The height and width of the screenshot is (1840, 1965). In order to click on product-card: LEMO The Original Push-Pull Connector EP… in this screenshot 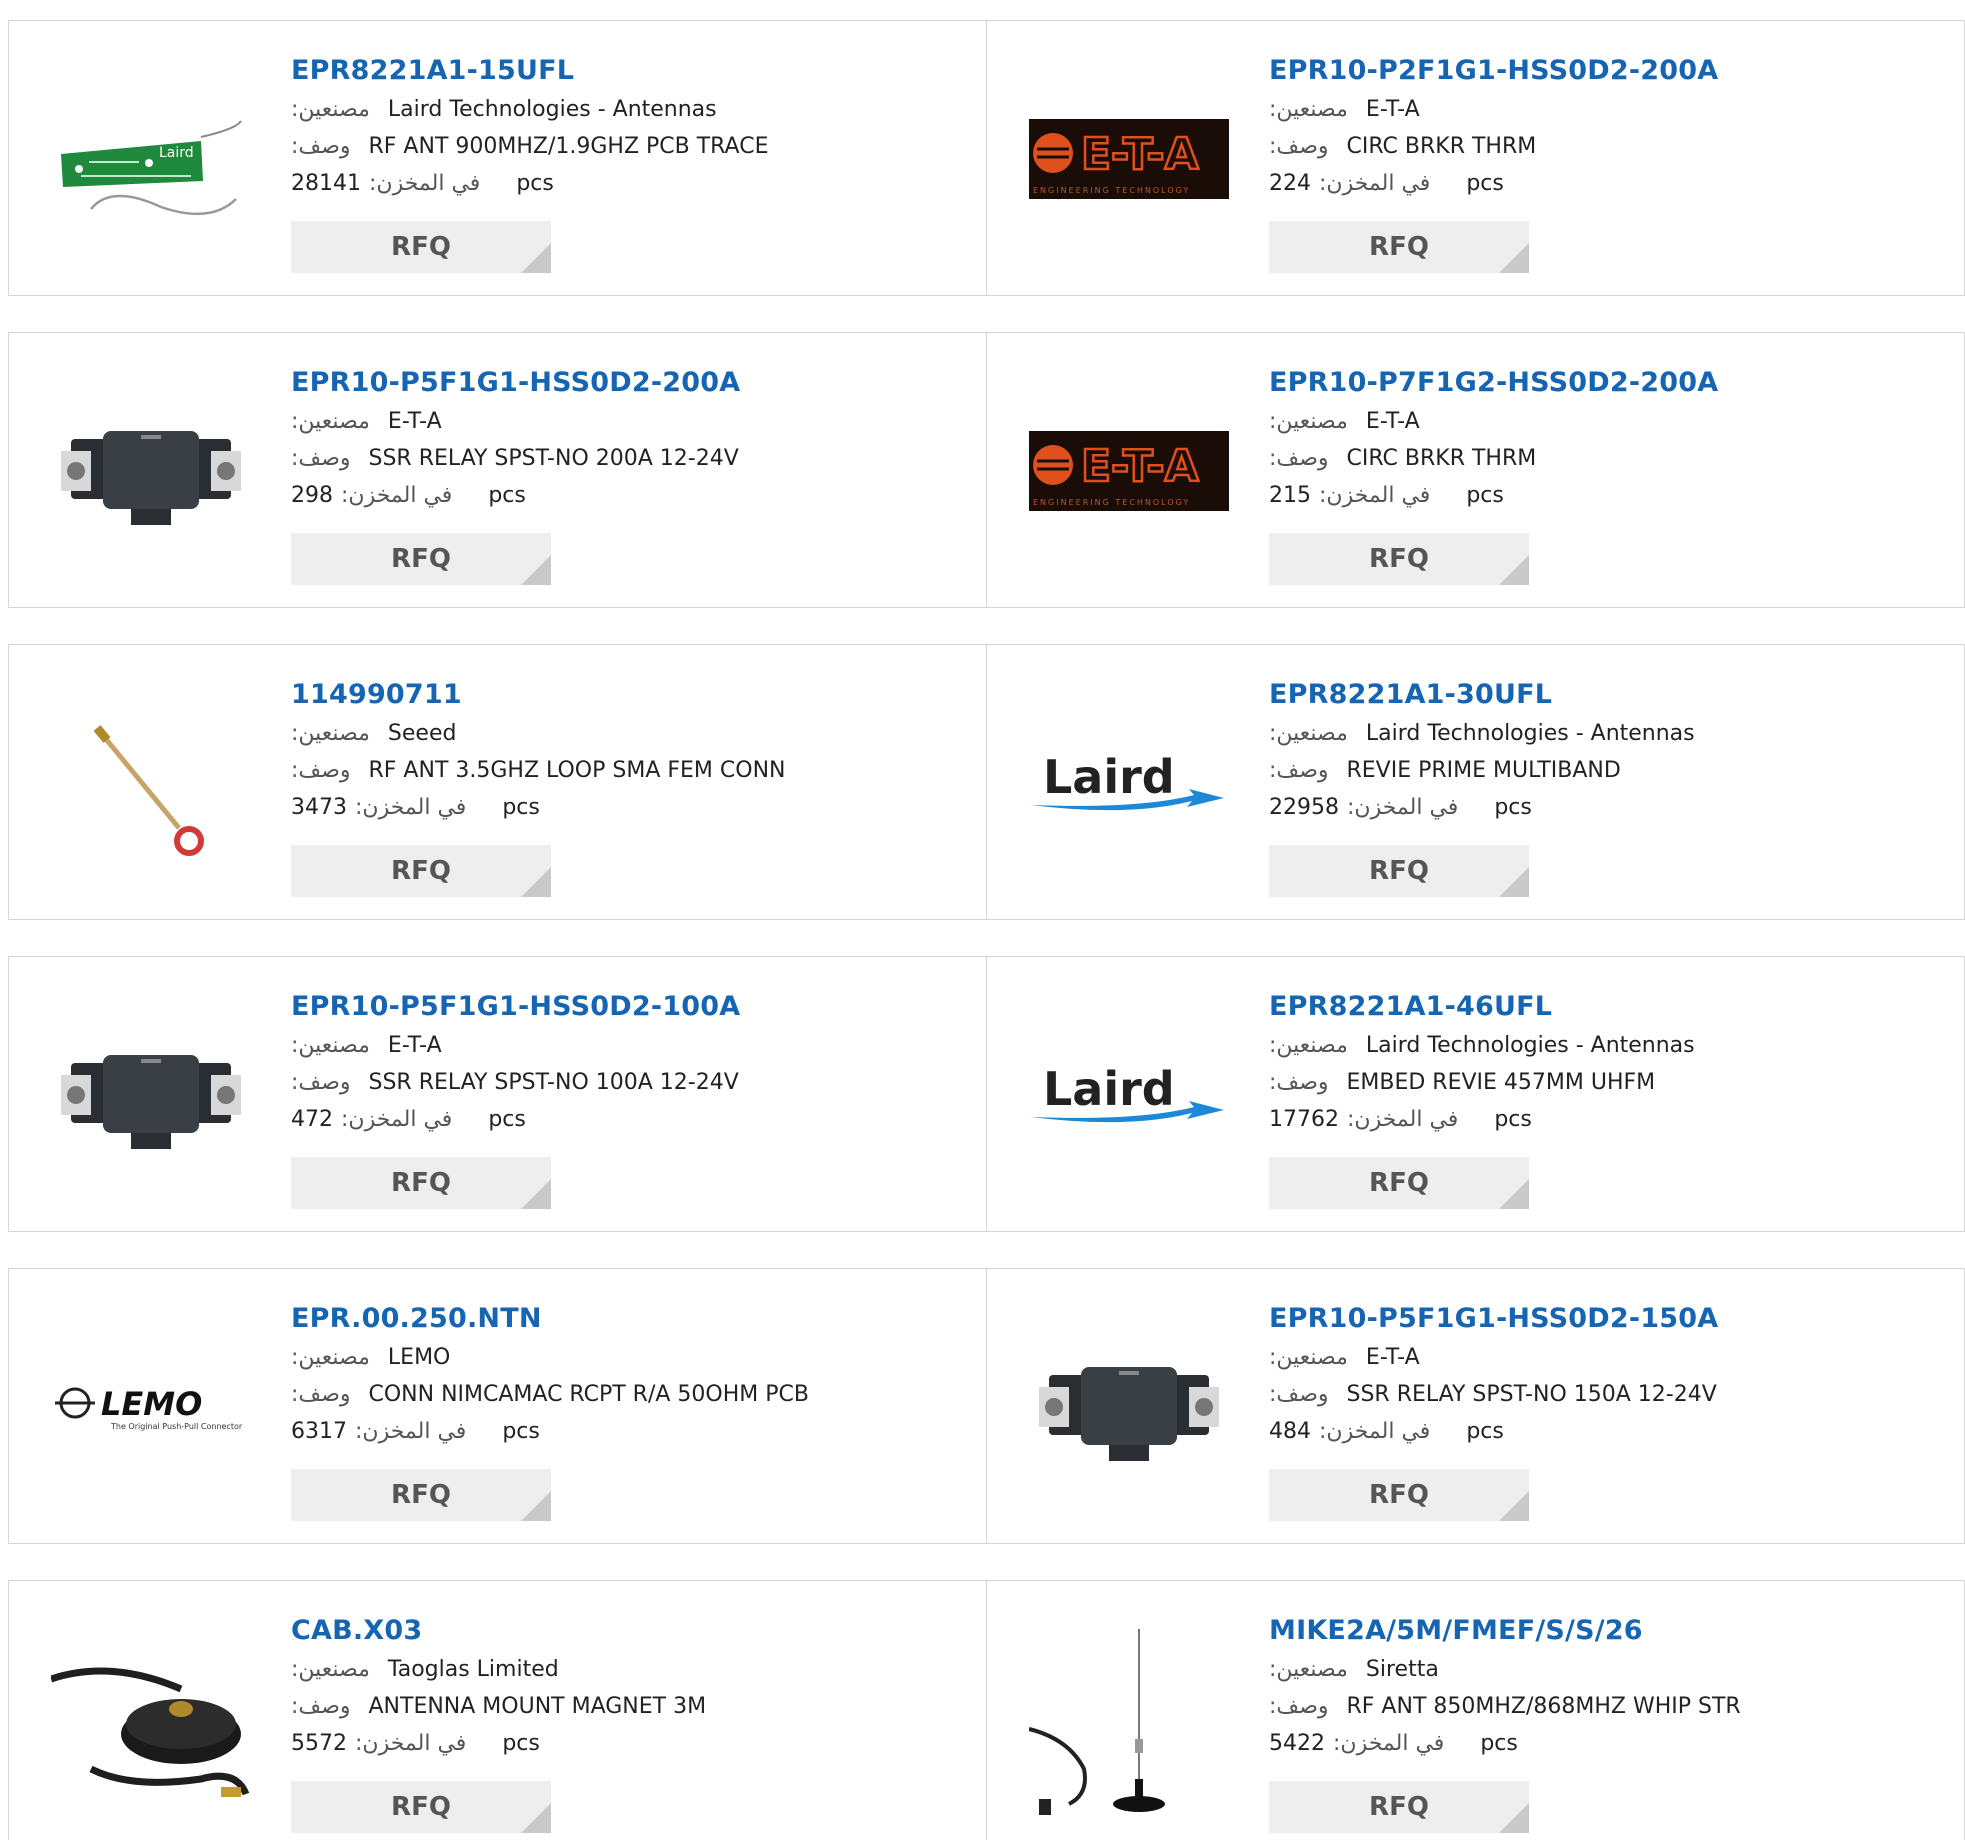, I will do `click(497, 1406)`.